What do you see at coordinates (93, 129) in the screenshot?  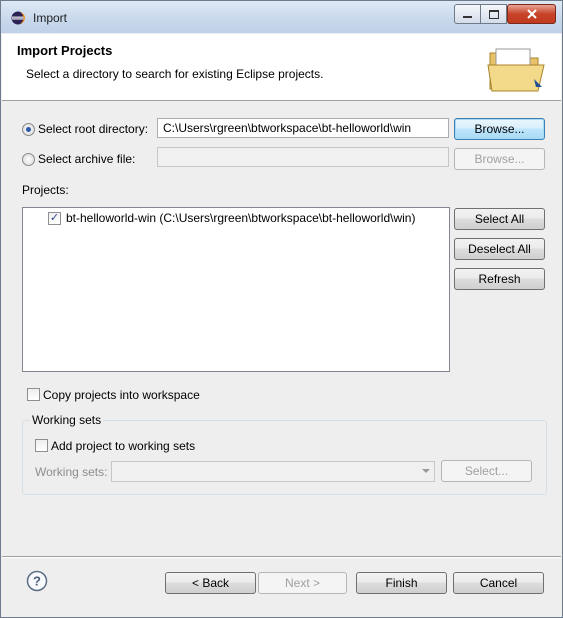 I see `root-directory-label: Select root directory:` at bounding box center [93, 129].